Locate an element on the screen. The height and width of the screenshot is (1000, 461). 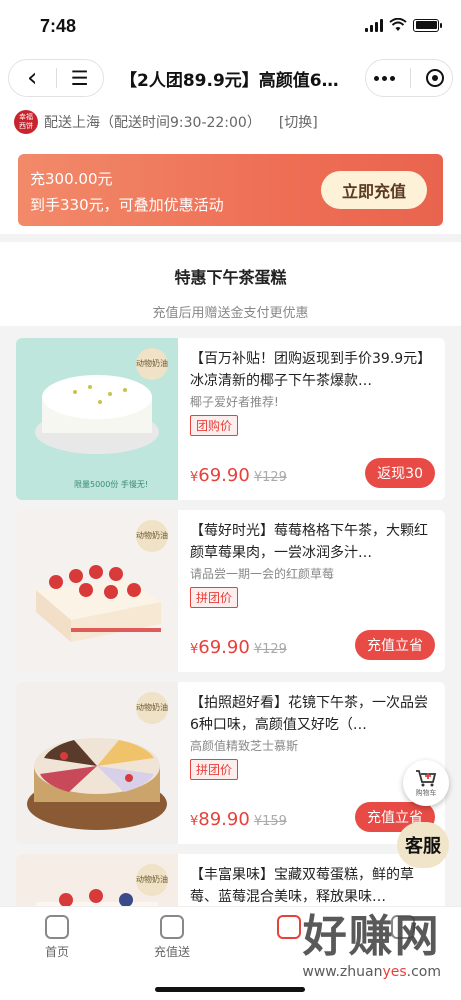
section-header: 特惠下午茶蛋糕 充值后用赠送金支付更优惠 is located at coordinates (230, 280).